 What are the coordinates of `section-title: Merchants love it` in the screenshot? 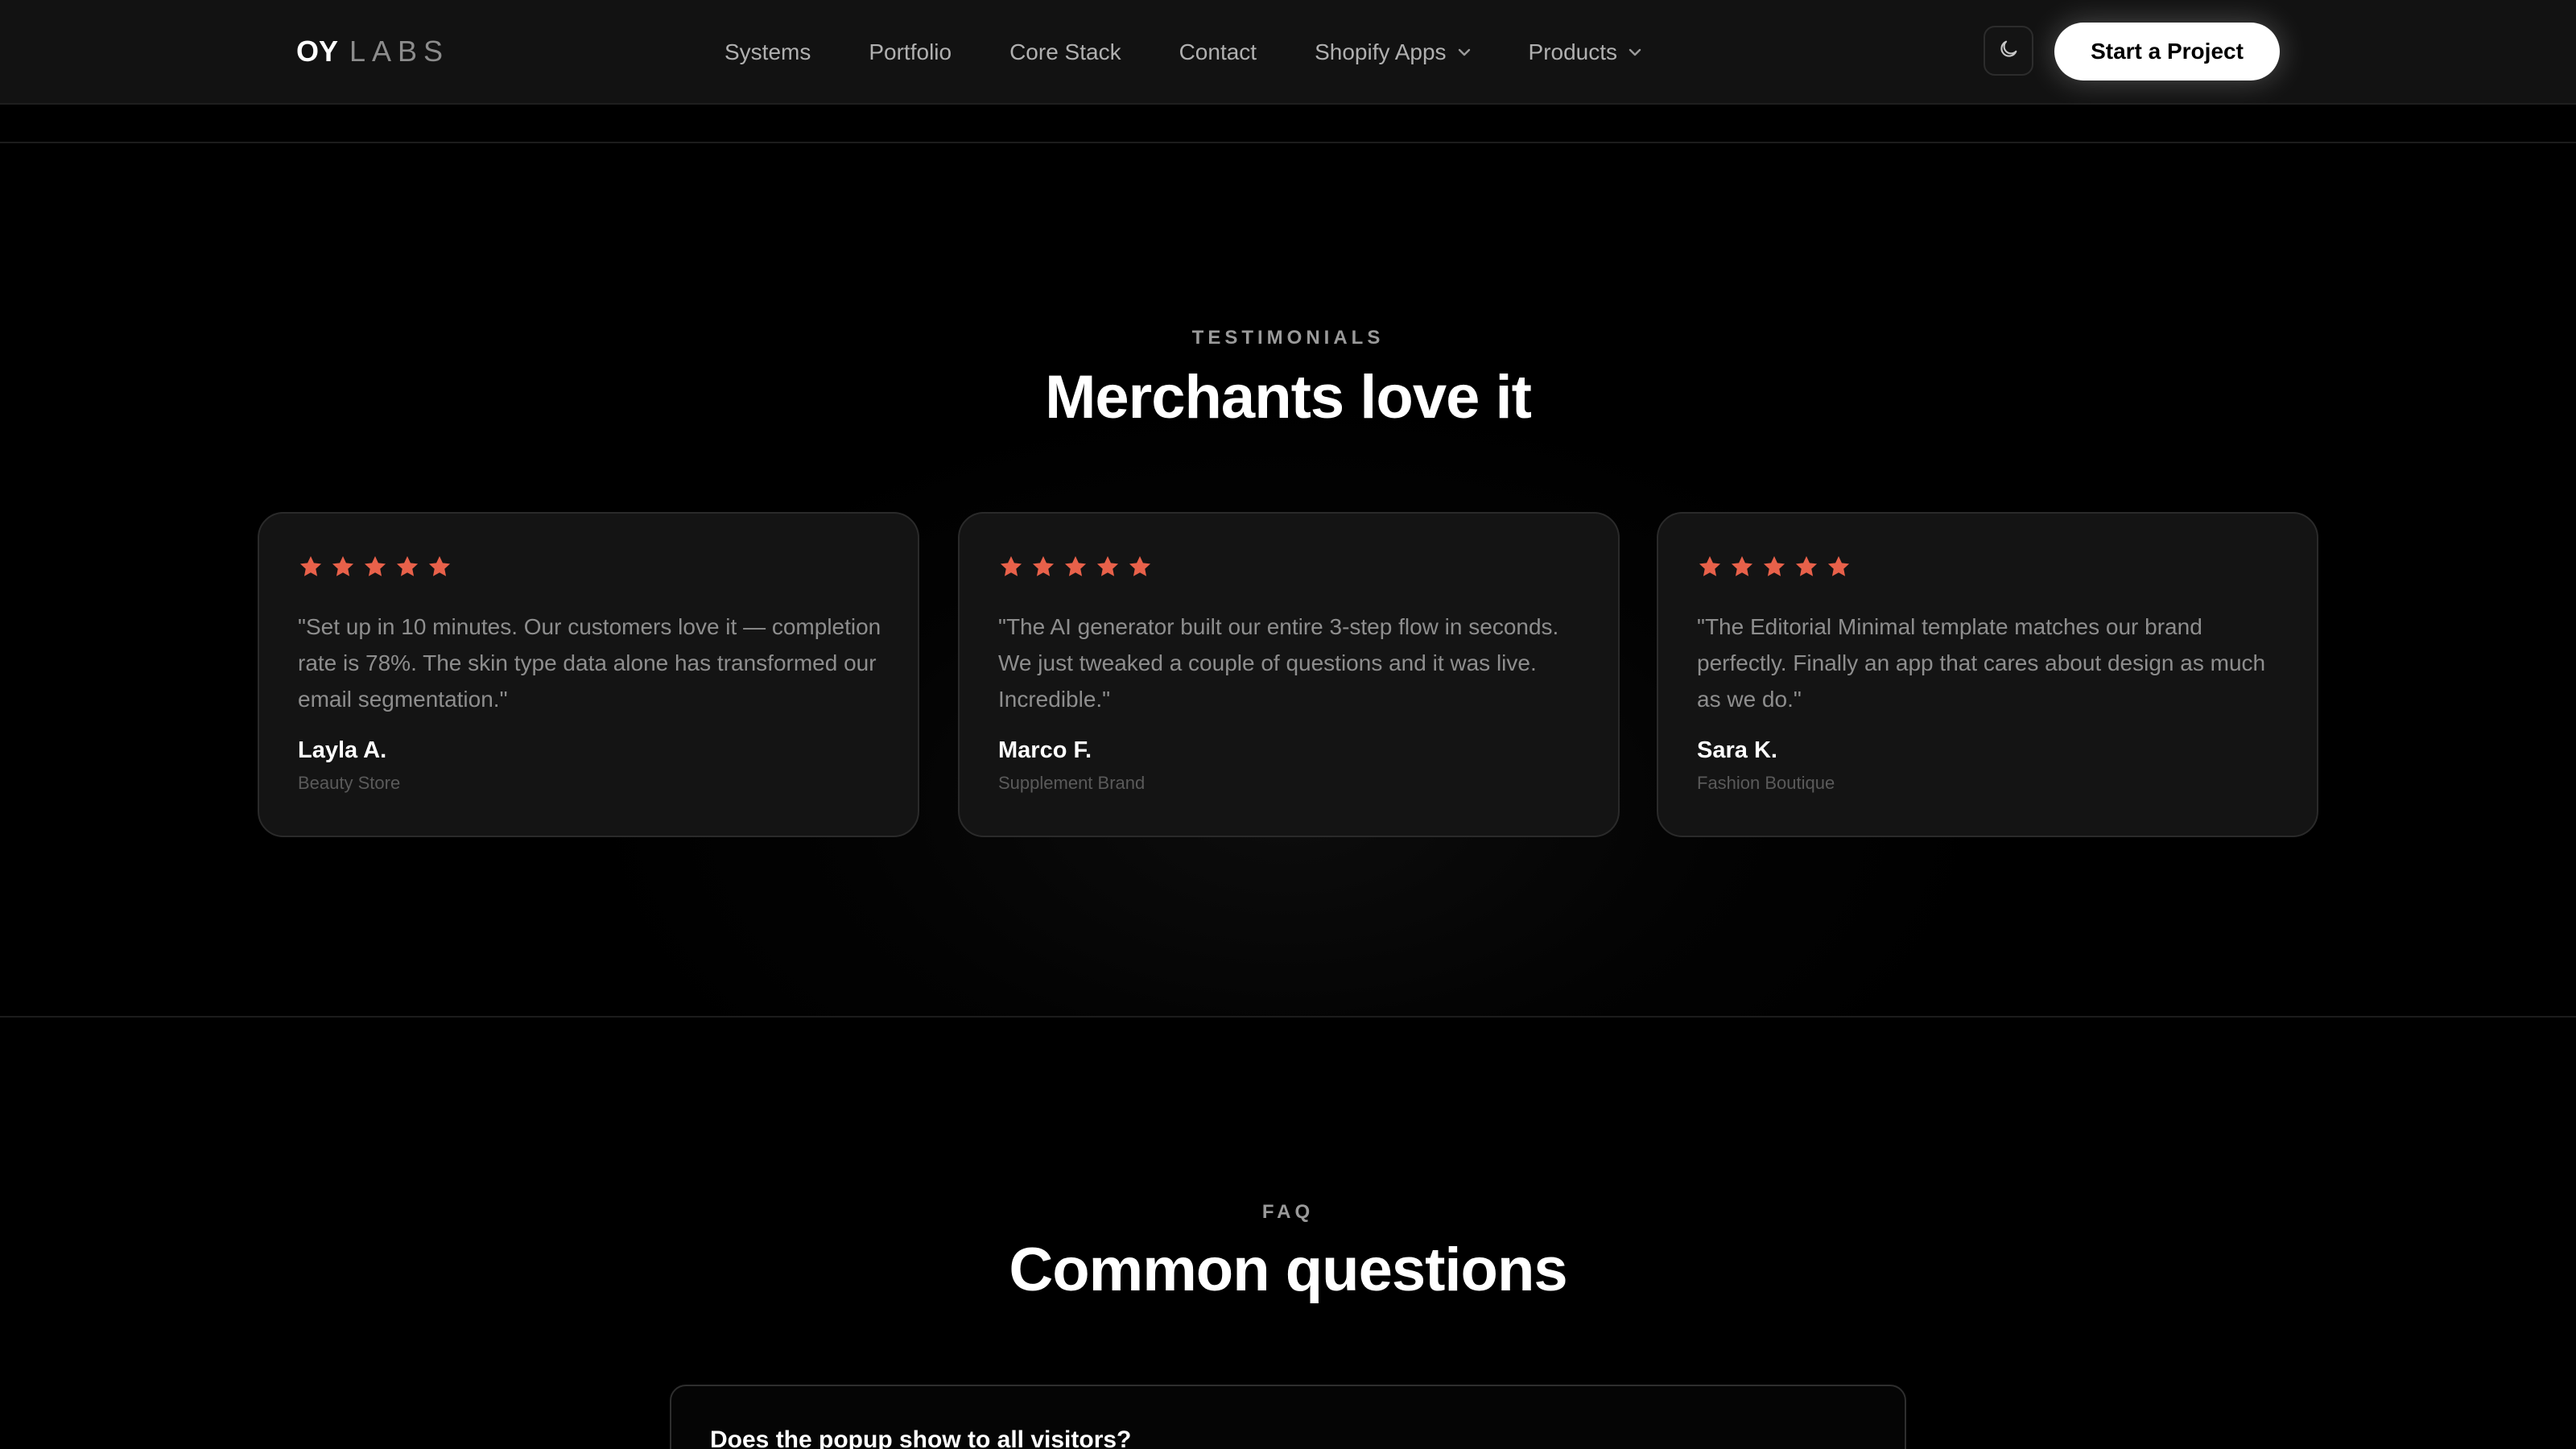 It's located at (1288, 397).